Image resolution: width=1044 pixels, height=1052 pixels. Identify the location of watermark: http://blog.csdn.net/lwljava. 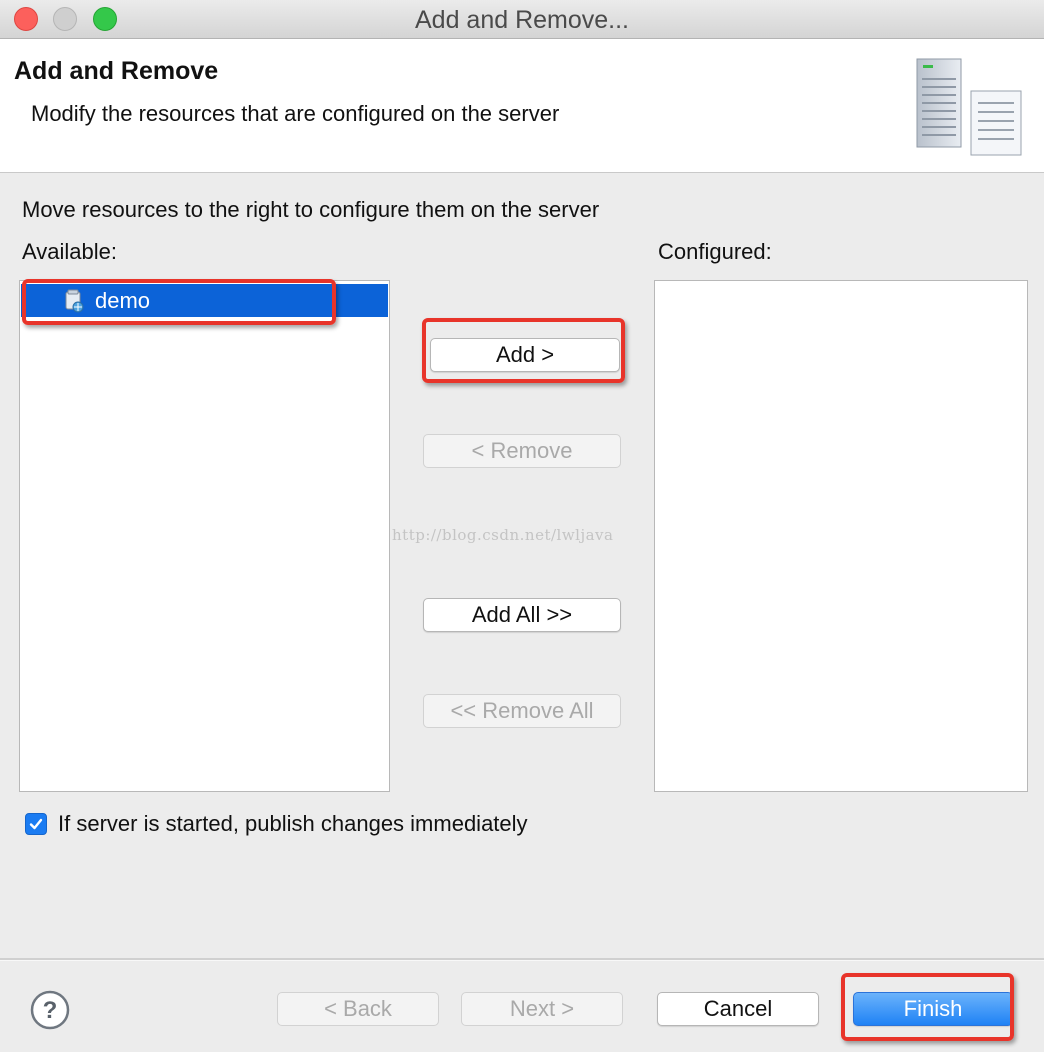
(503, 535).